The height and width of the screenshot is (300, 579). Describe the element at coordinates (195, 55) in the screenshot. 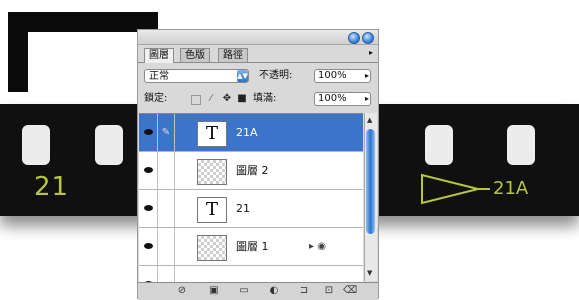

I see `tab-channels: 色版` at that location.